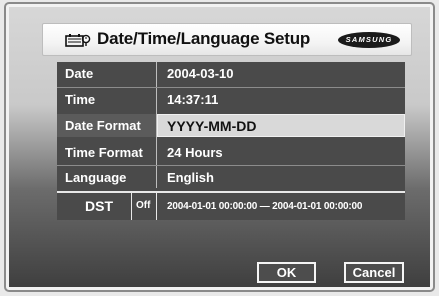 This screenshot has height=296, width=439. Describe the element at coordinates (99, 206) in the screenshot. I see `dst-label: DST` at that location.